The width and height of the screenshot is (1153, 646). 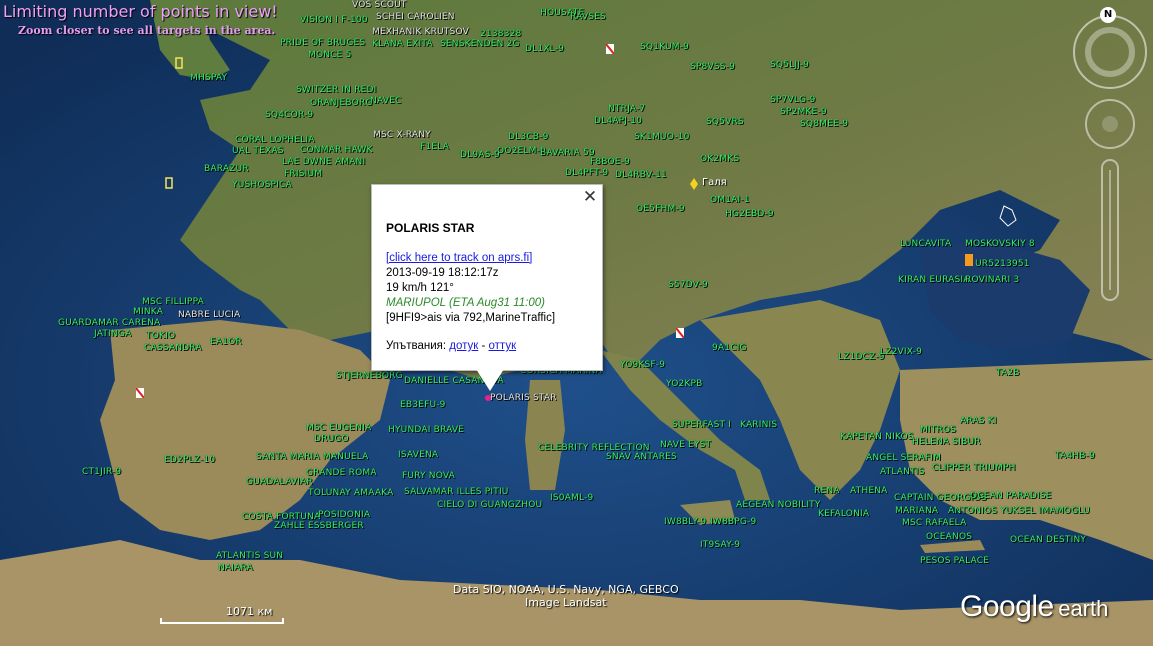 What do you see at coordinates (725, 122) in the screenshot?
I see `vessel-label: SQ5VRS` at bounding box center [725, 122].